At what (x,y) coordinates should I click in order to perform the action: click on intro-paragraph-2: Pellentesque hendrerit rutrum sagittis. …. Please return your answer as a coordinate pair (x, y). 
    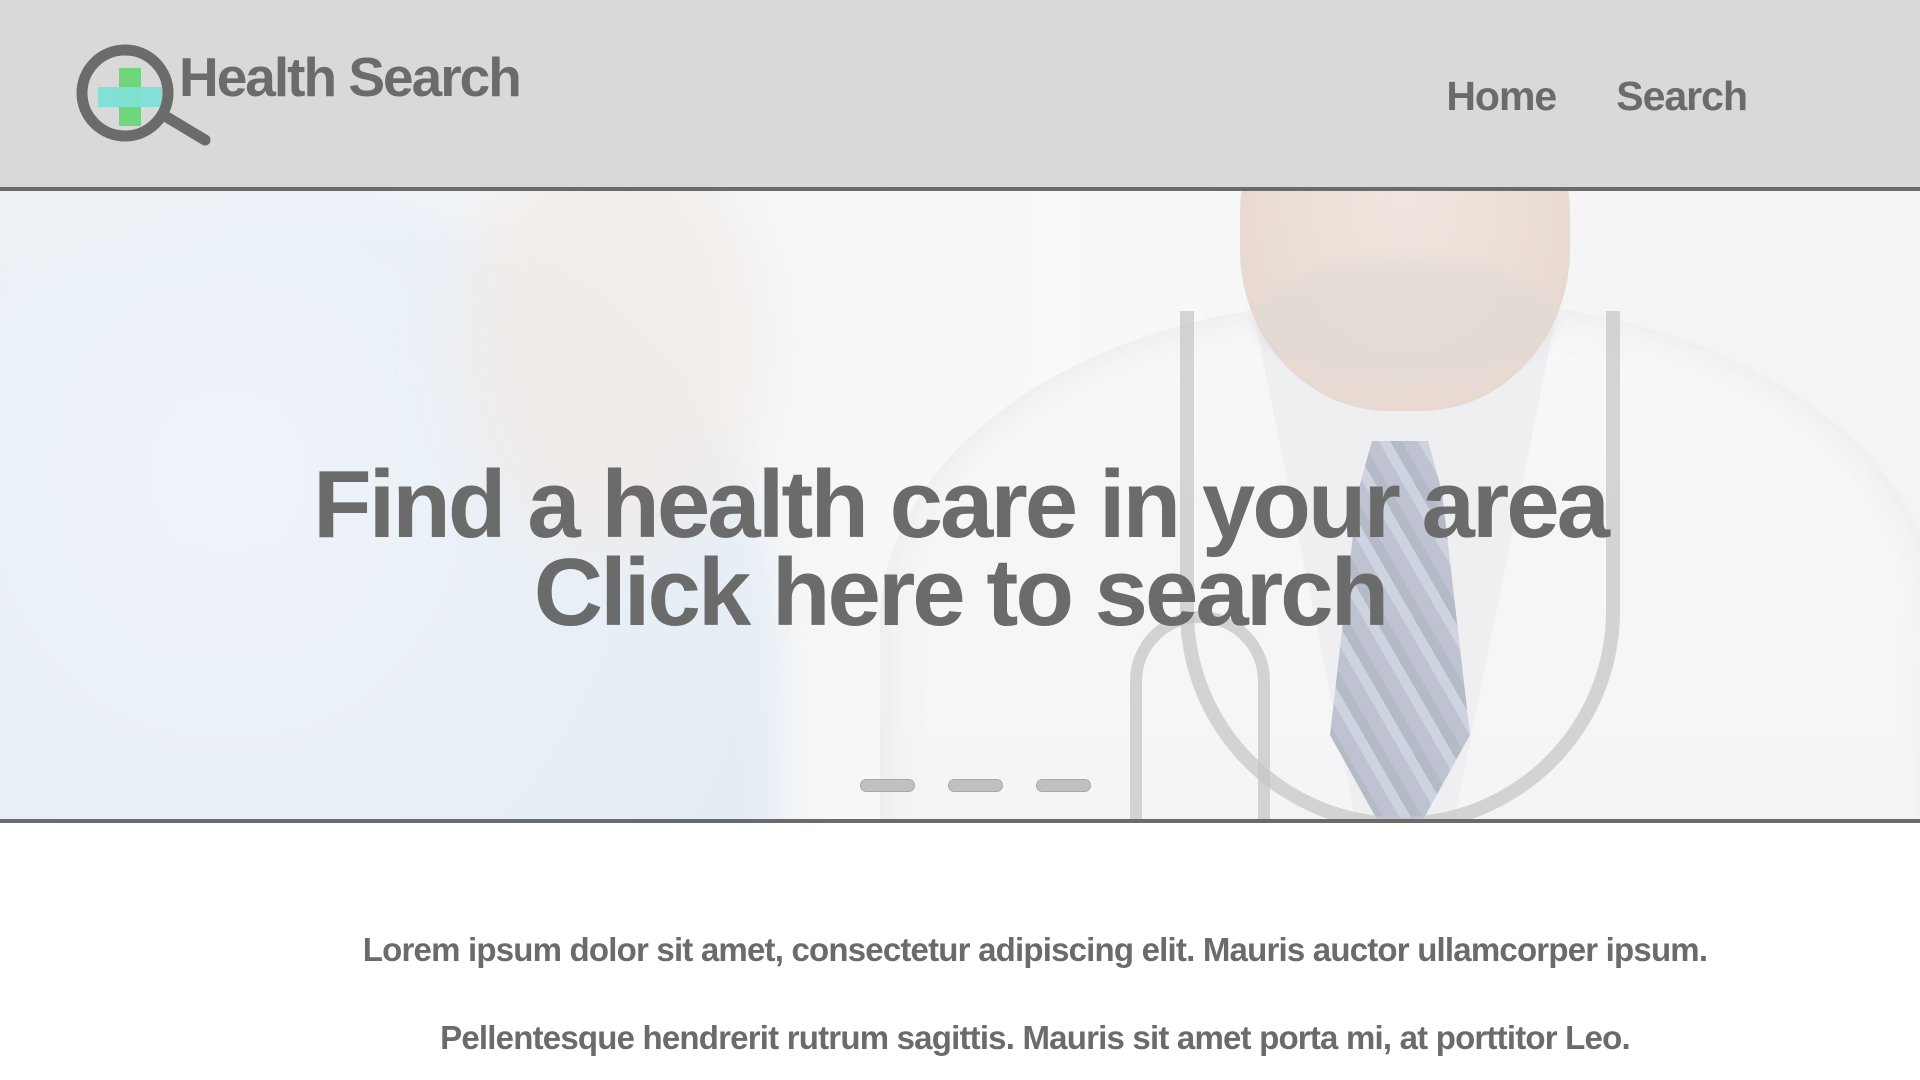
    Looking at the image, I should click on (1035, 1037).